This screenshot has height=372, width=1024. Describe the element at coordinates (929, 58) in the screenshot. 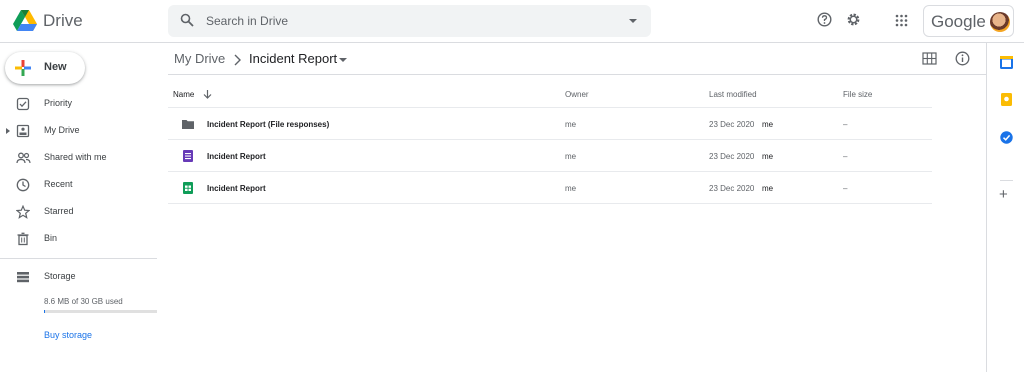

I see `grid-view-icon` at that location.